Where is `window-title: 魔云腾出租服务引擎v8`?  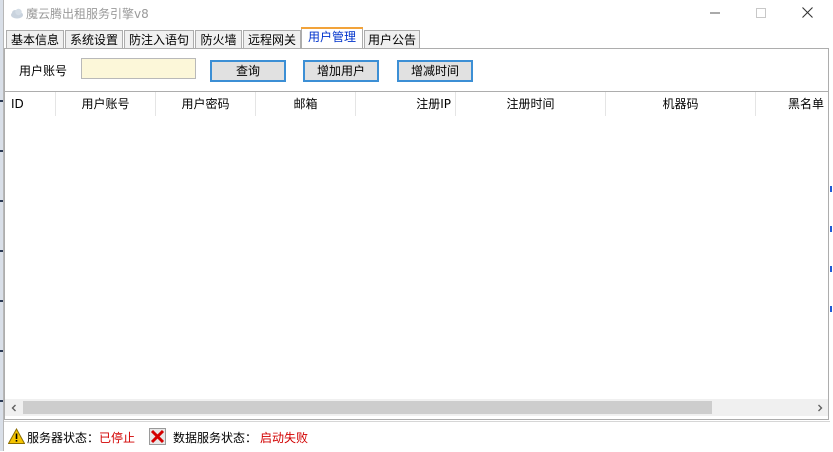 window-title: 魔云腾出租服务引擎v8 is located at coordinates (87, 14).